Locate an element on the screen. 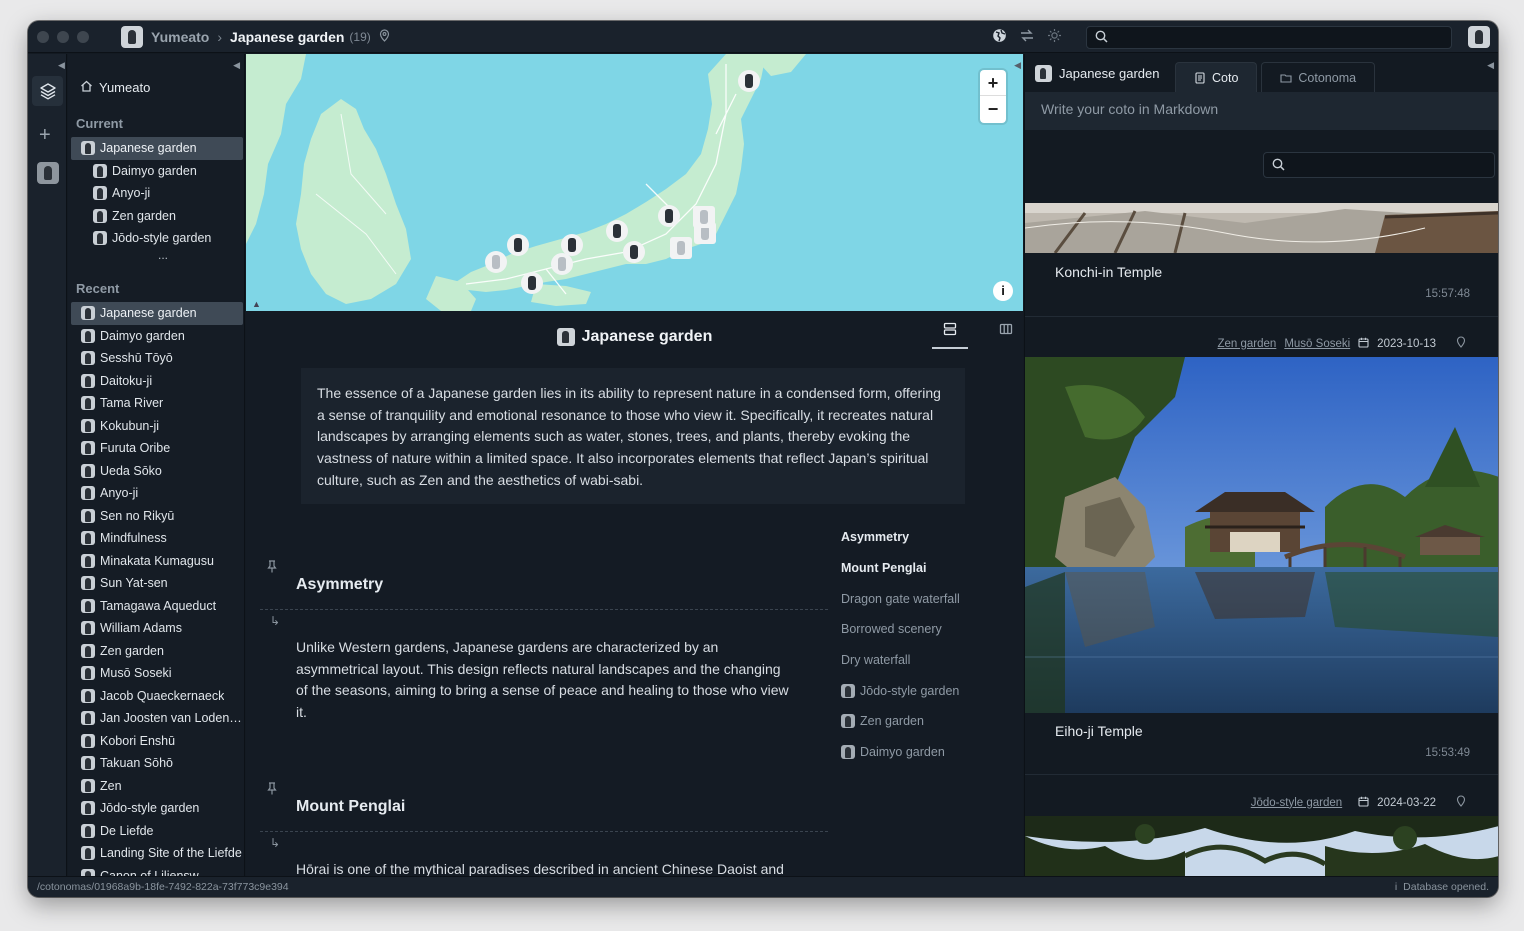 The width and height of the screenshot is (1524, 931). sidebar-item: Takuan Sōhō is located at coordinates (157, 763).